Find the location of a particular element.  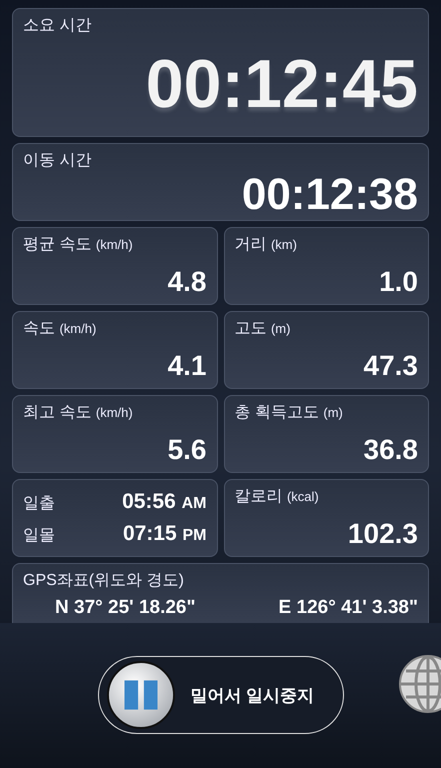

stat-label: 총 획득고도 (m) is located at coordinates (289, 413).